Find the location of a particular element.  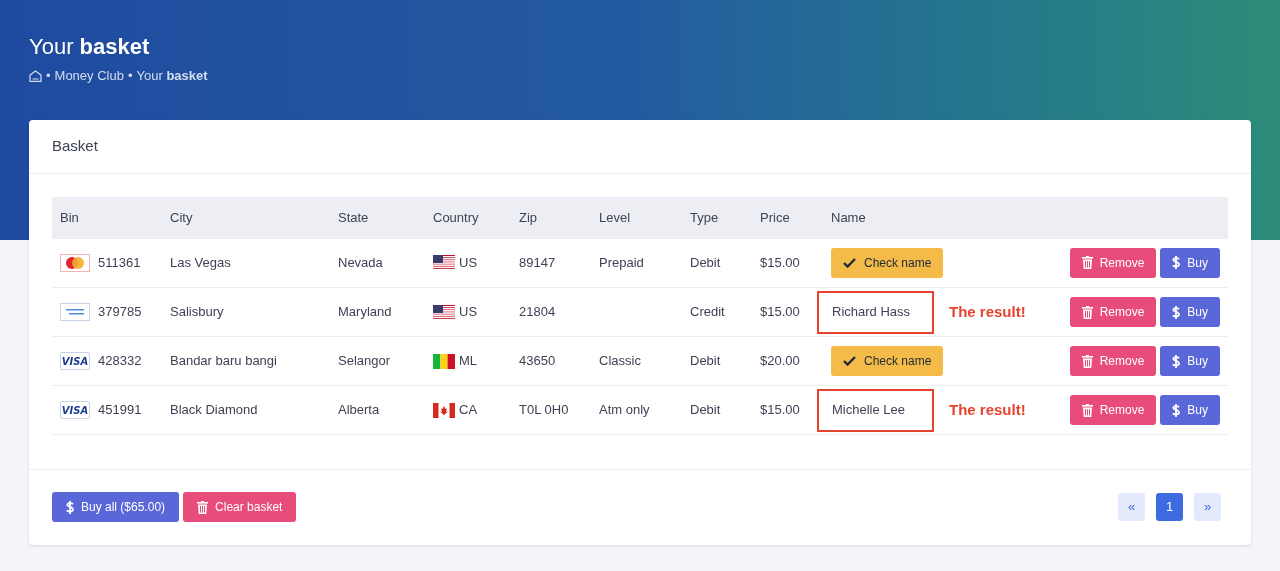

home-icon is located at coordinates (35, 75).